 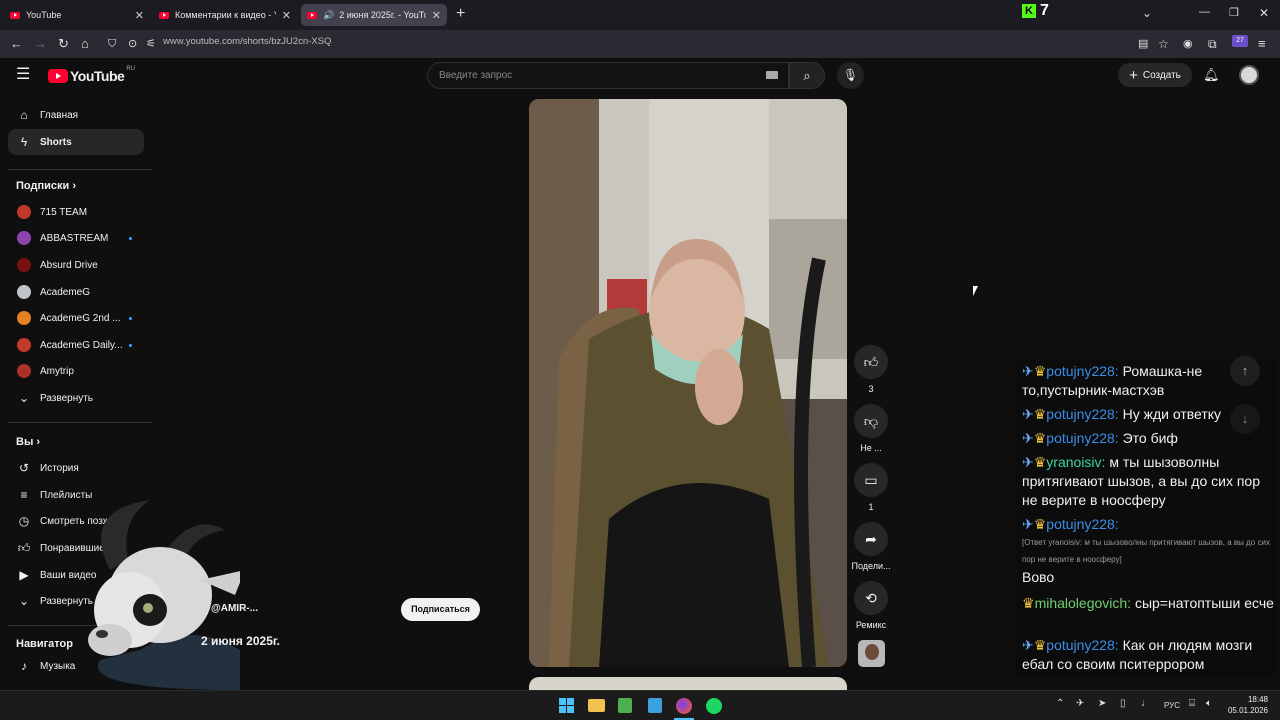 What do you see at coordinates (23, 75) in the screenshot?
I see `hamburger-menu-icon: ☰` at bounding box center [23, 75].